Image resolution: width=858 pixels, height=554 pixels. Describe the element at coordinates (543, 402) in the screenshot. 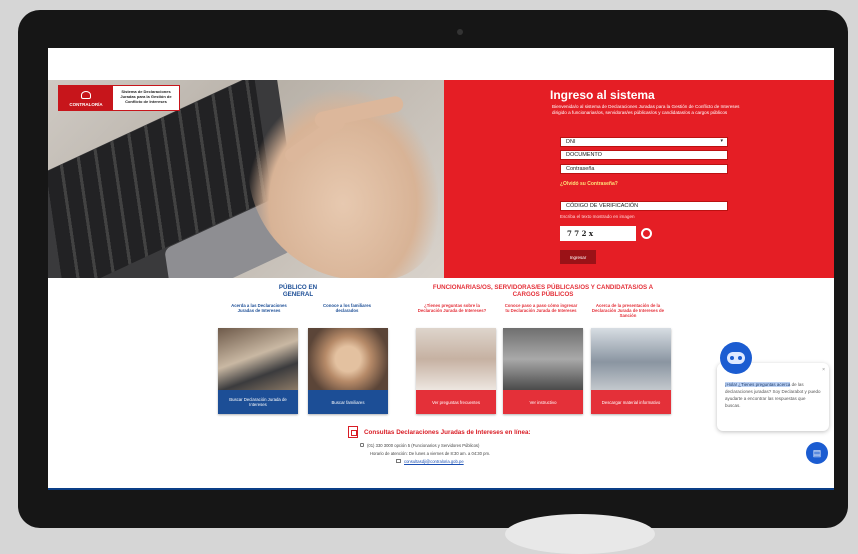

I see `instructions-button: Ver instructivo` at that location.